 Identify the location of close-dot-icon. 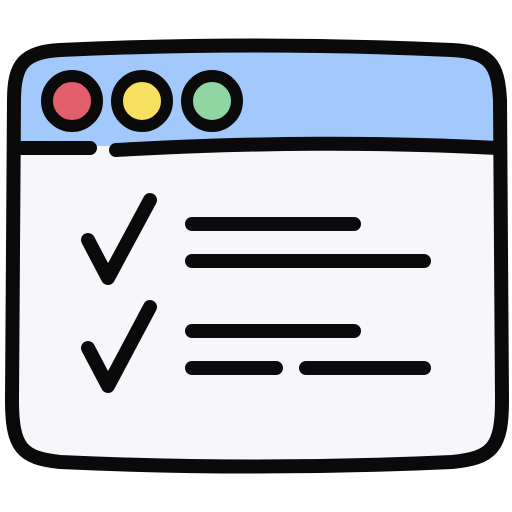
(72, 101).